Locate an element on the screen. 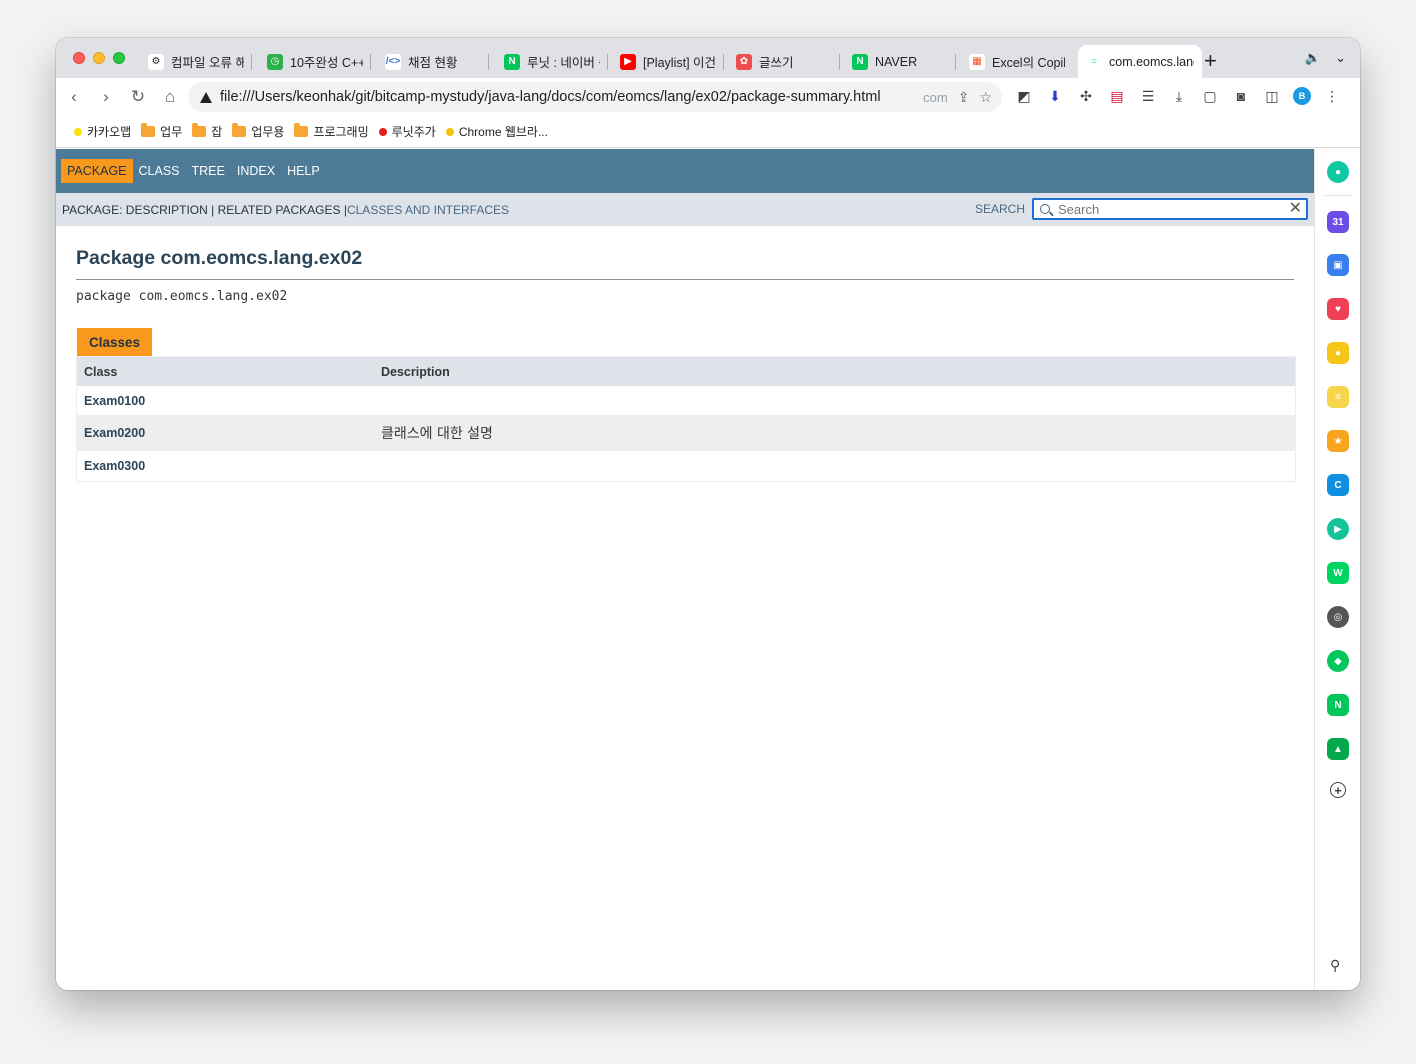  nav-help: HELP is located at coordinates (303, 171).